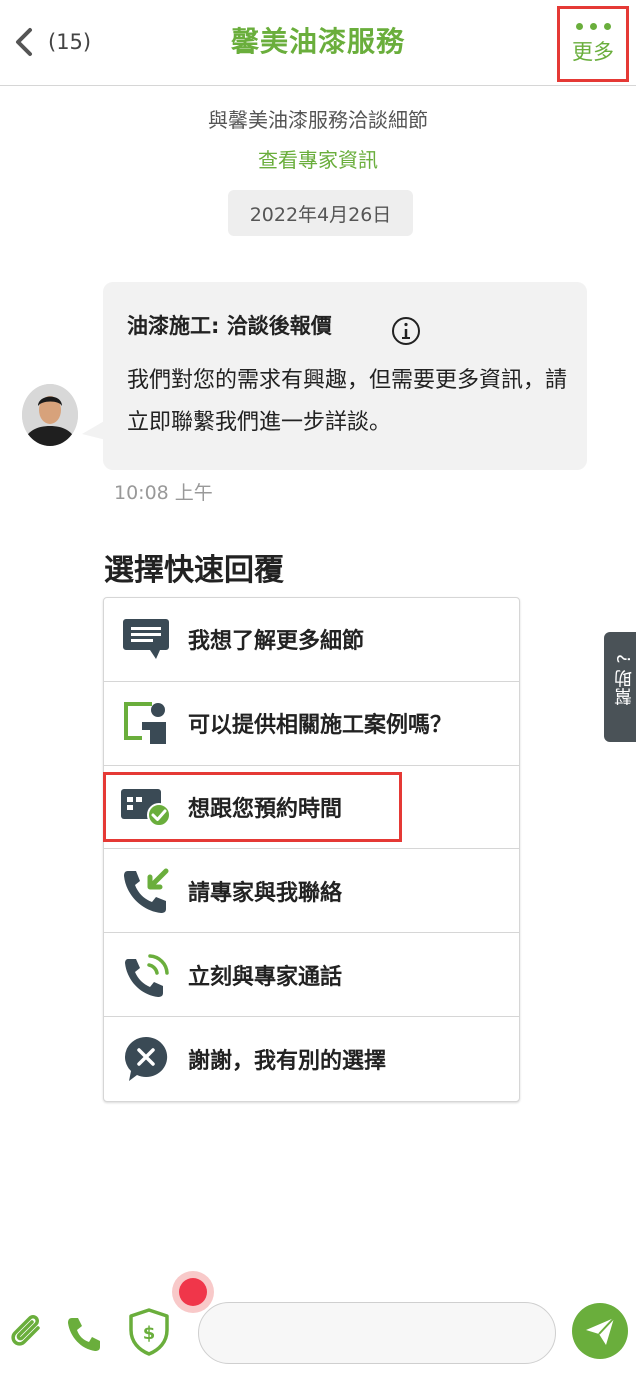  Describe the element at coordinates (624, 680) in the screenshot. I see `help-tab-label: 幫助 ?` at that location.